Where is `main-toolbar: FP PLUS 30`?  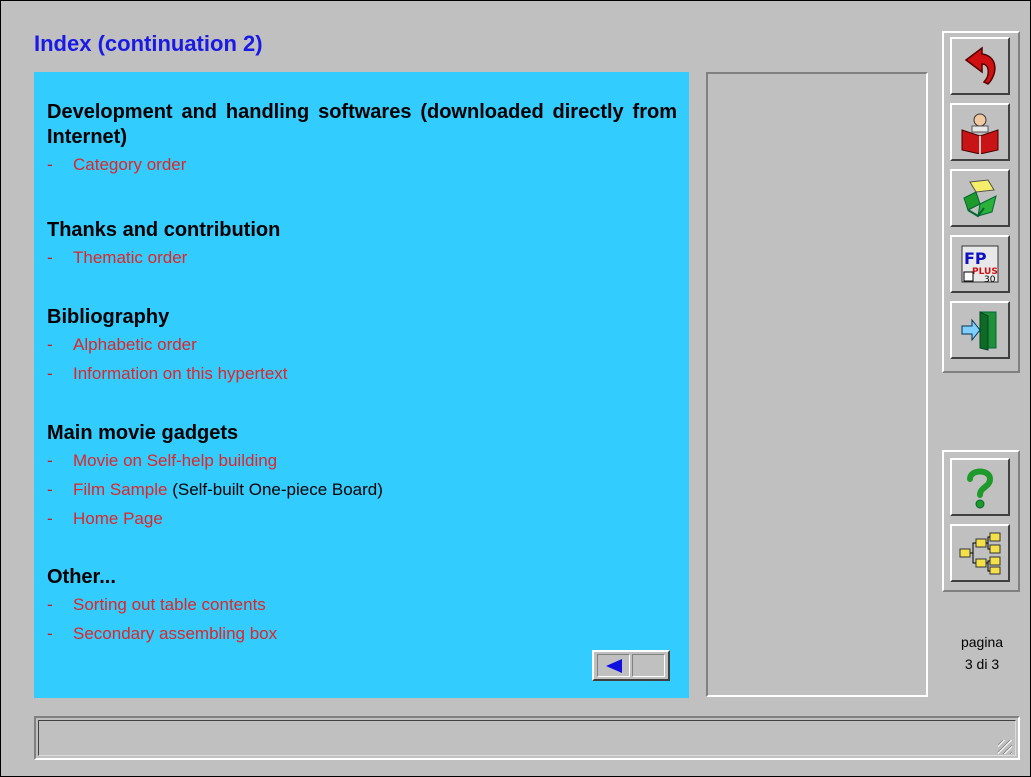 main-toolbar: FP PLUS 30 is located at coordinates (981, 202).